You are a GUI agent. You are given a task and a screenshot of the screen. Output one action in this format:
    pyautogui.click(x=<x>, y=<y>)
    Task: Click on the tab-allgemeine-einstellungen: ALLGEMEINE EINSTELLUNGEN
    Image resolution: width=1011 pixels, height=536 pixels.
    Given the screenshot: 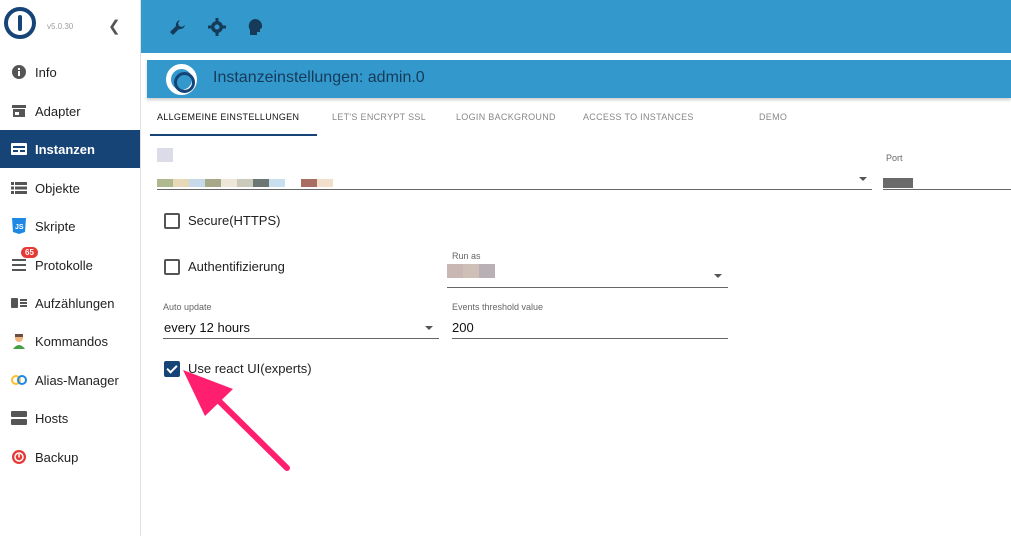 What is the action you would take?
    pyautogui.click(x=228, y=117)
    